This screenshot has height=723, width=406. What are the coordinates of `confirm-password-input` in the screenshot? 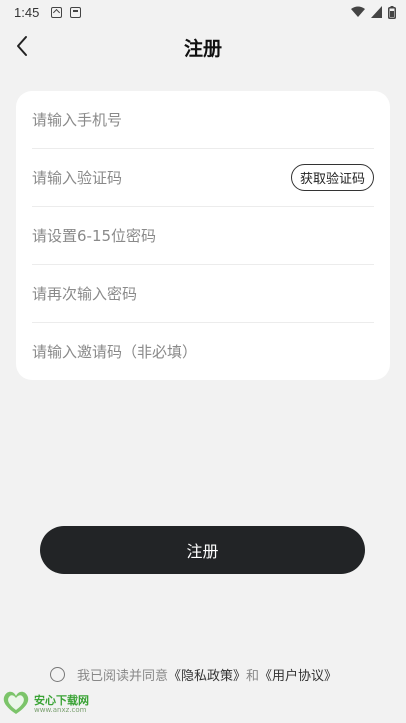 It's located at (203, 293).